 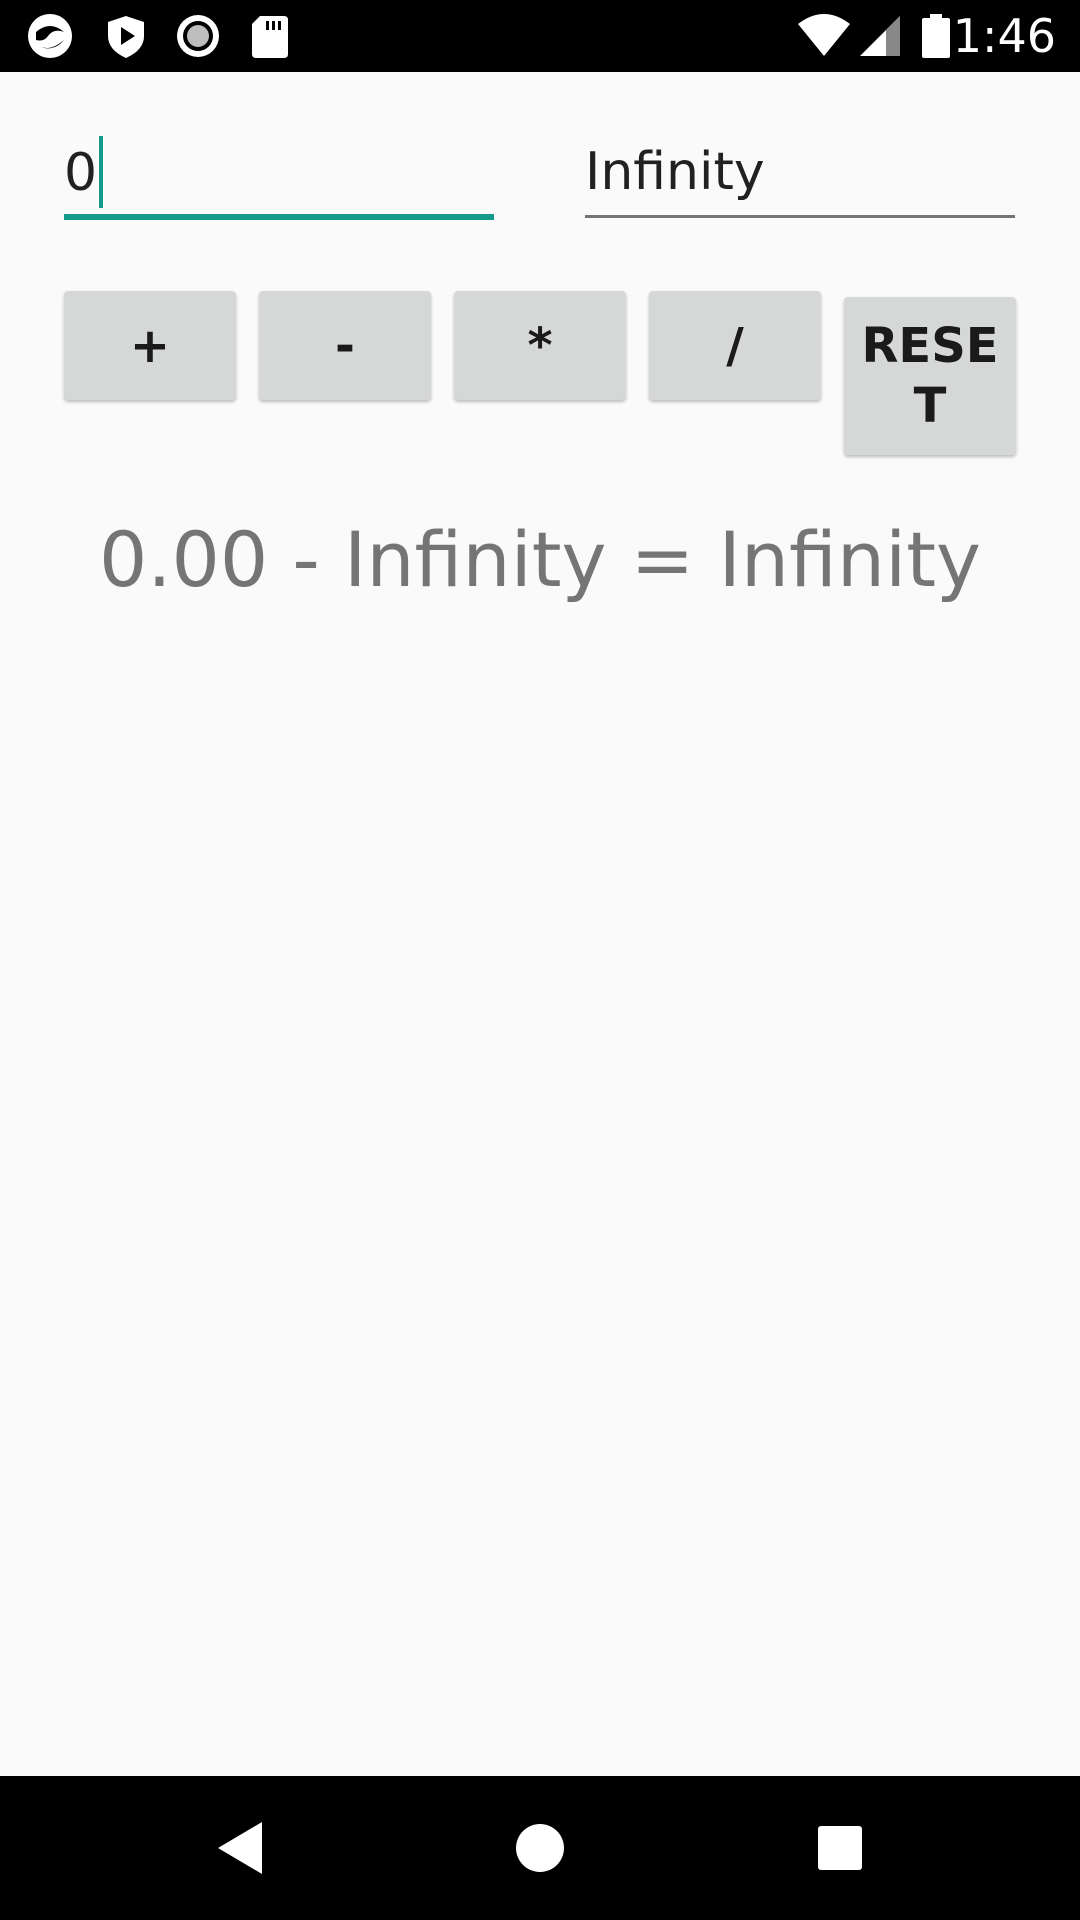 What do you see at coordinates (270, 37) in the screenshot?
I see `sd-card-icon` at bounding box center [270, 37].